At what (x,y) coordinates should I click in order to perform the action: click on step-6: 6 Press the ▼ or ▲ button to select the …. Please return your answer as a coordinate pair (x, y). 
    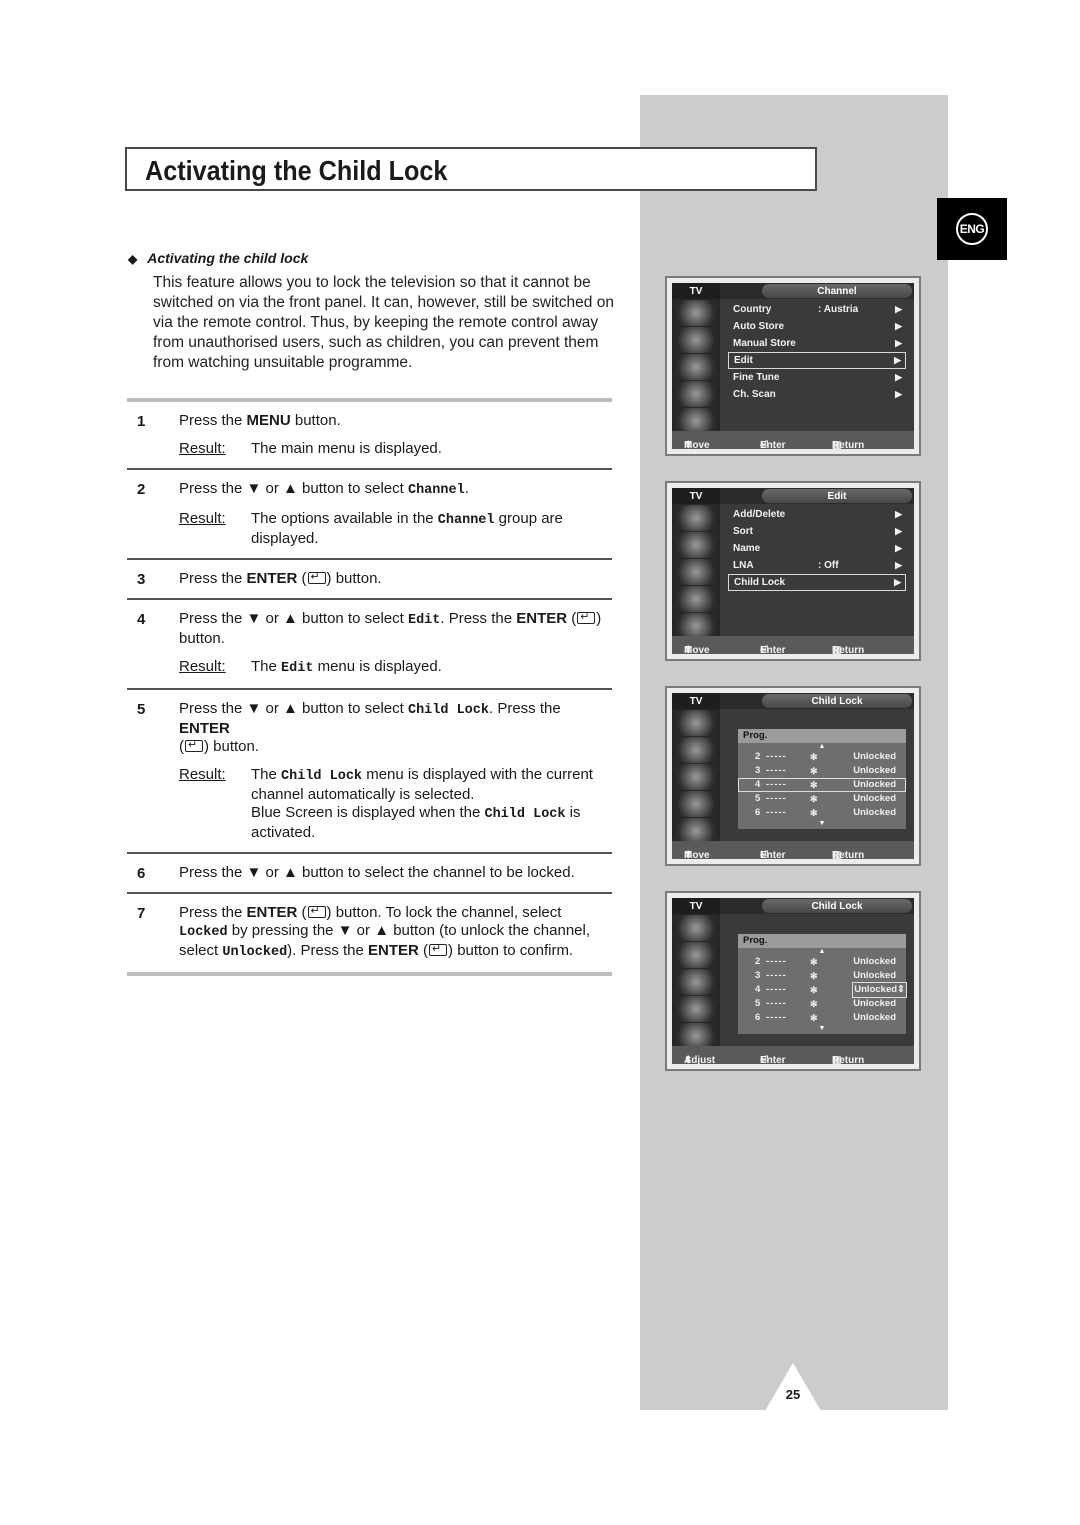
    Looking at the image, I should click on (369, 874).